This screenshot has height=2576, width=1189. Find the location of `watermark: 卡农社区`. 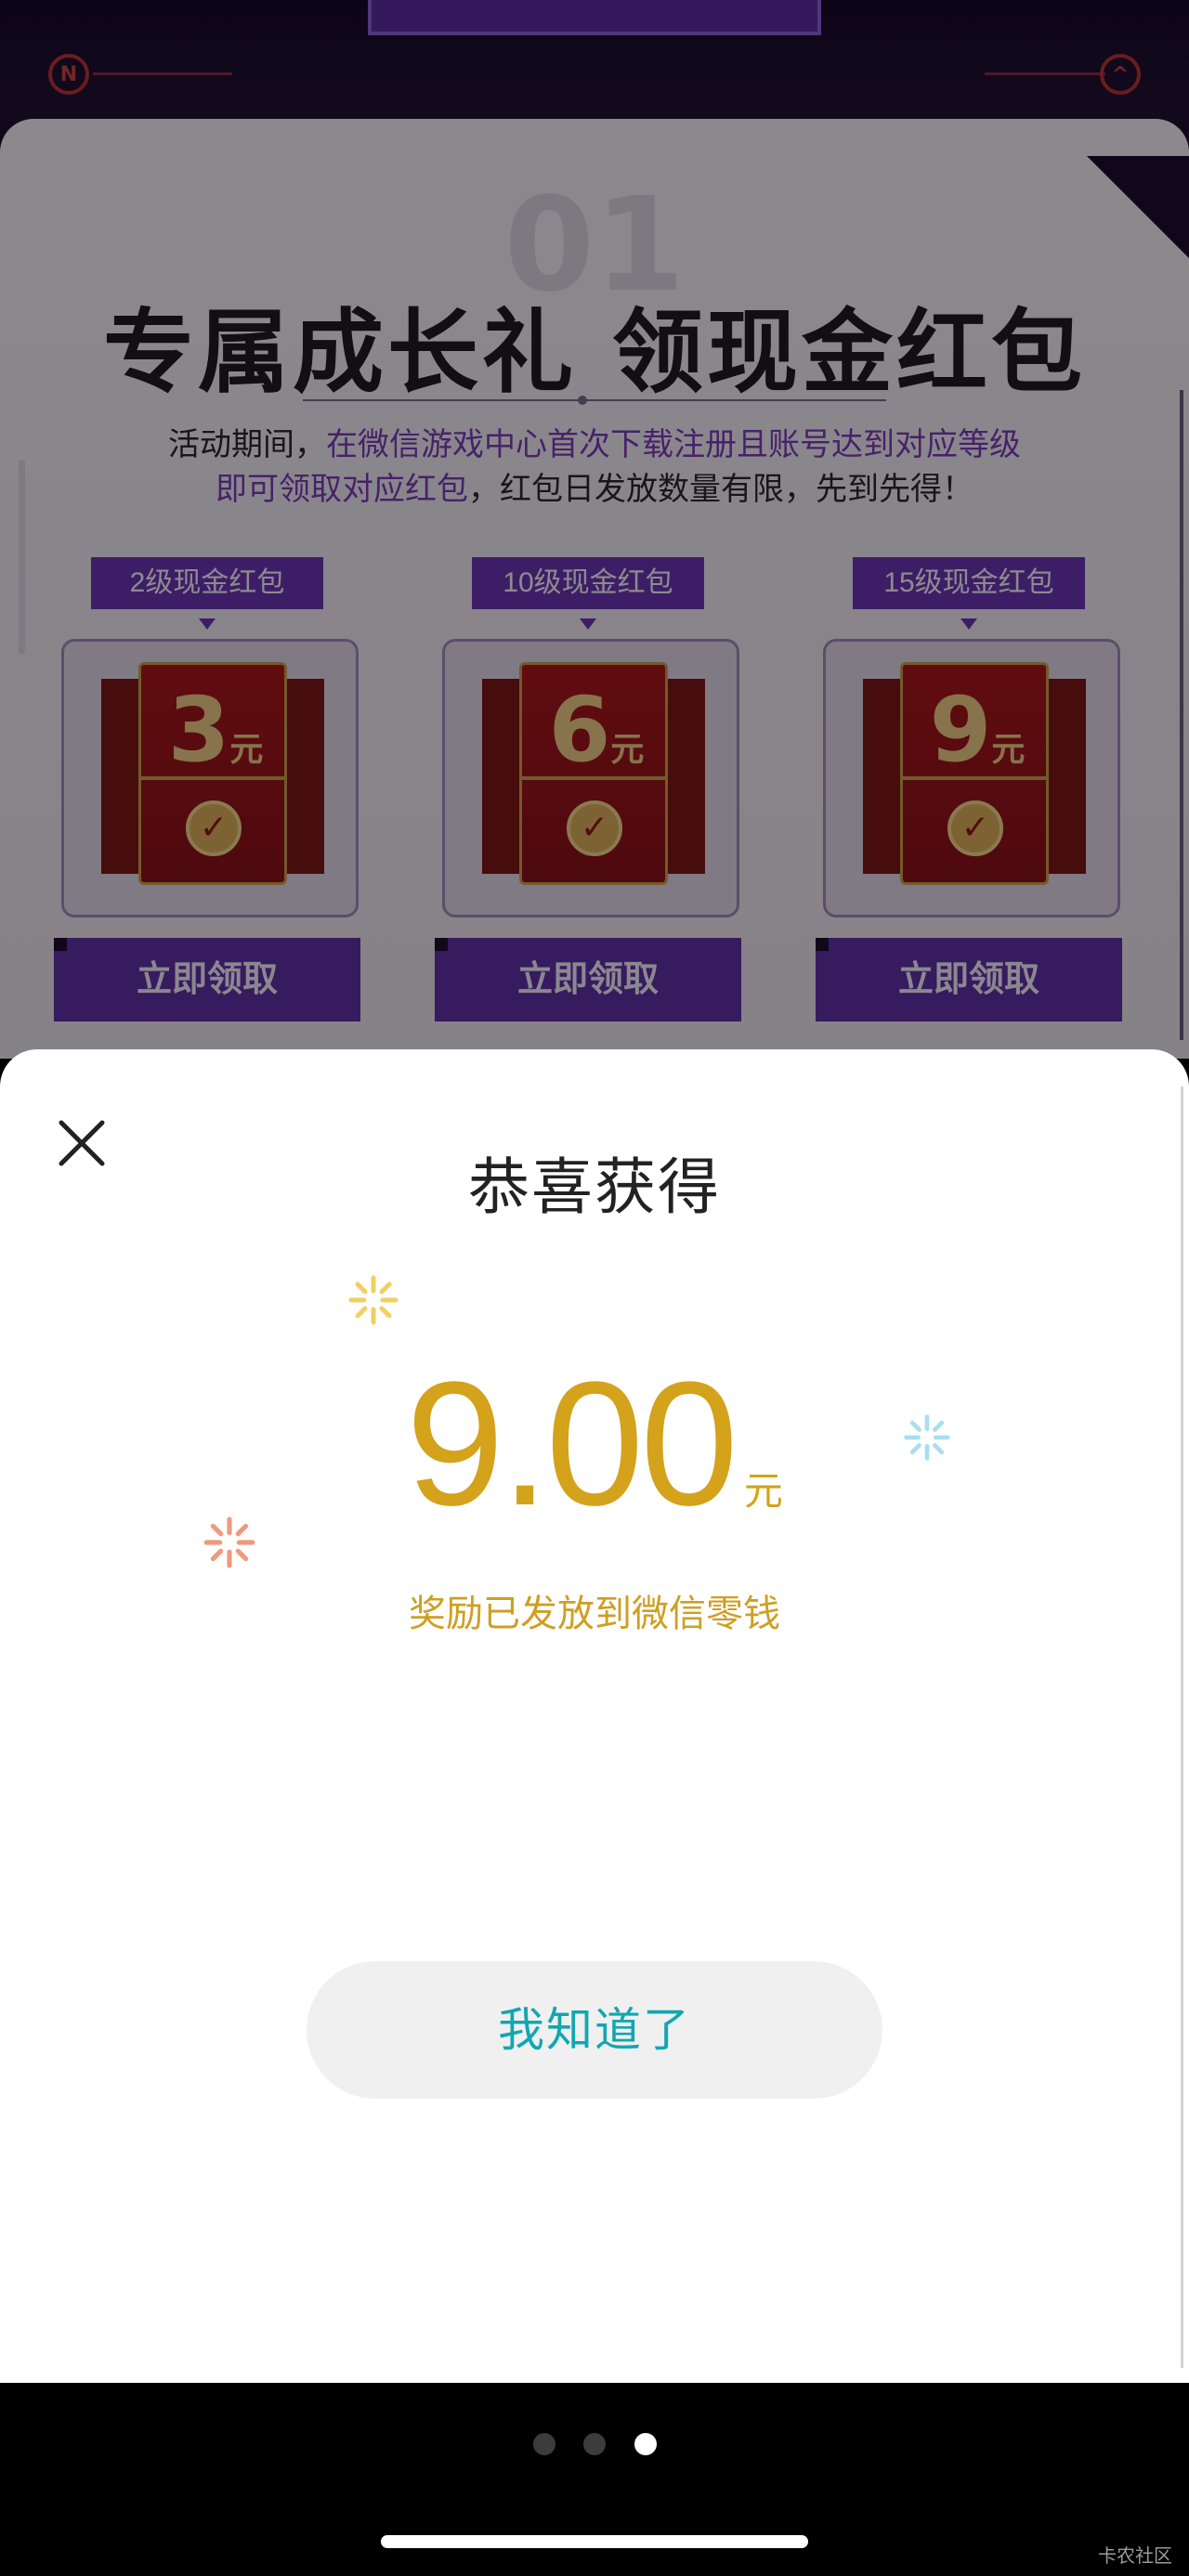

watermark: 卡农社区 is located at coordinates (1135, 2556).